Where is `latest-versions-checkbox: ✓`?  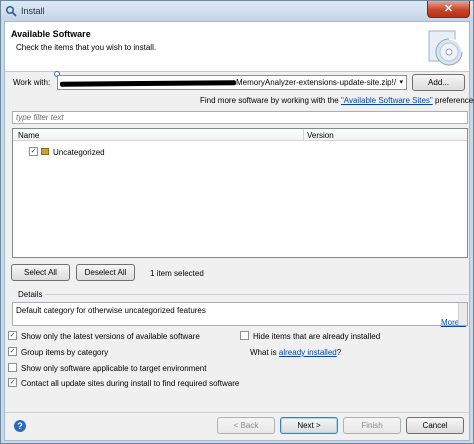
latest-versions-checkbox: ✓ is located at coordinates (12, 335).